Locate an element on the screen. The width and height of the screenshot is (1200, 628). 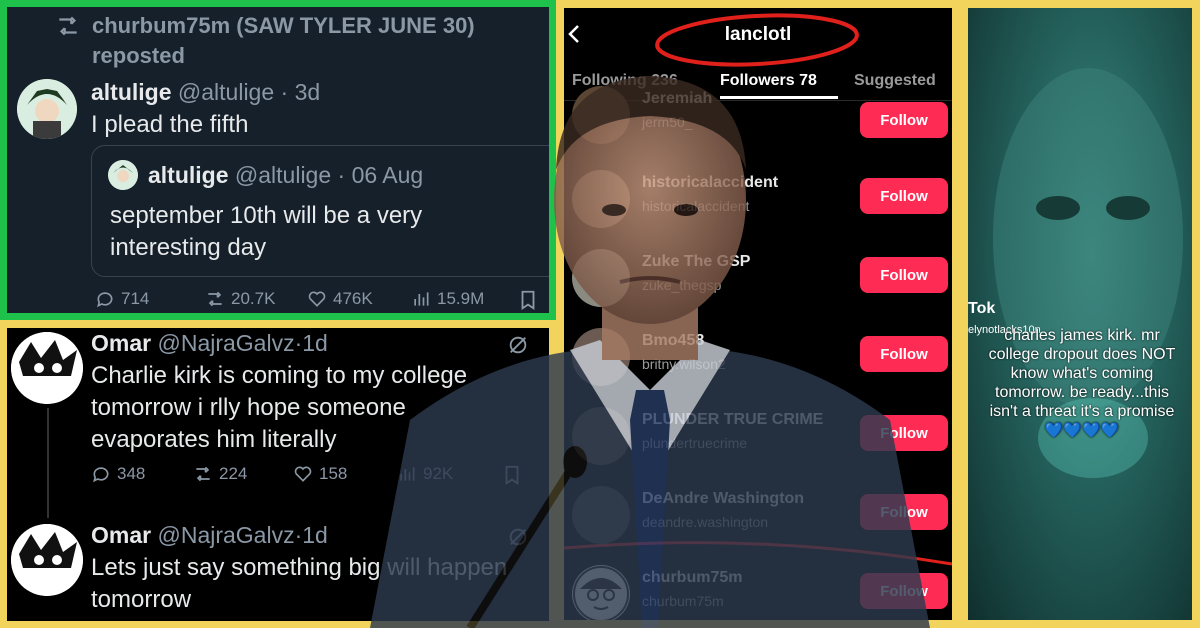
tweet-text-line1: Charlie kirk is coming to my college is located at coordinates (279, 375).